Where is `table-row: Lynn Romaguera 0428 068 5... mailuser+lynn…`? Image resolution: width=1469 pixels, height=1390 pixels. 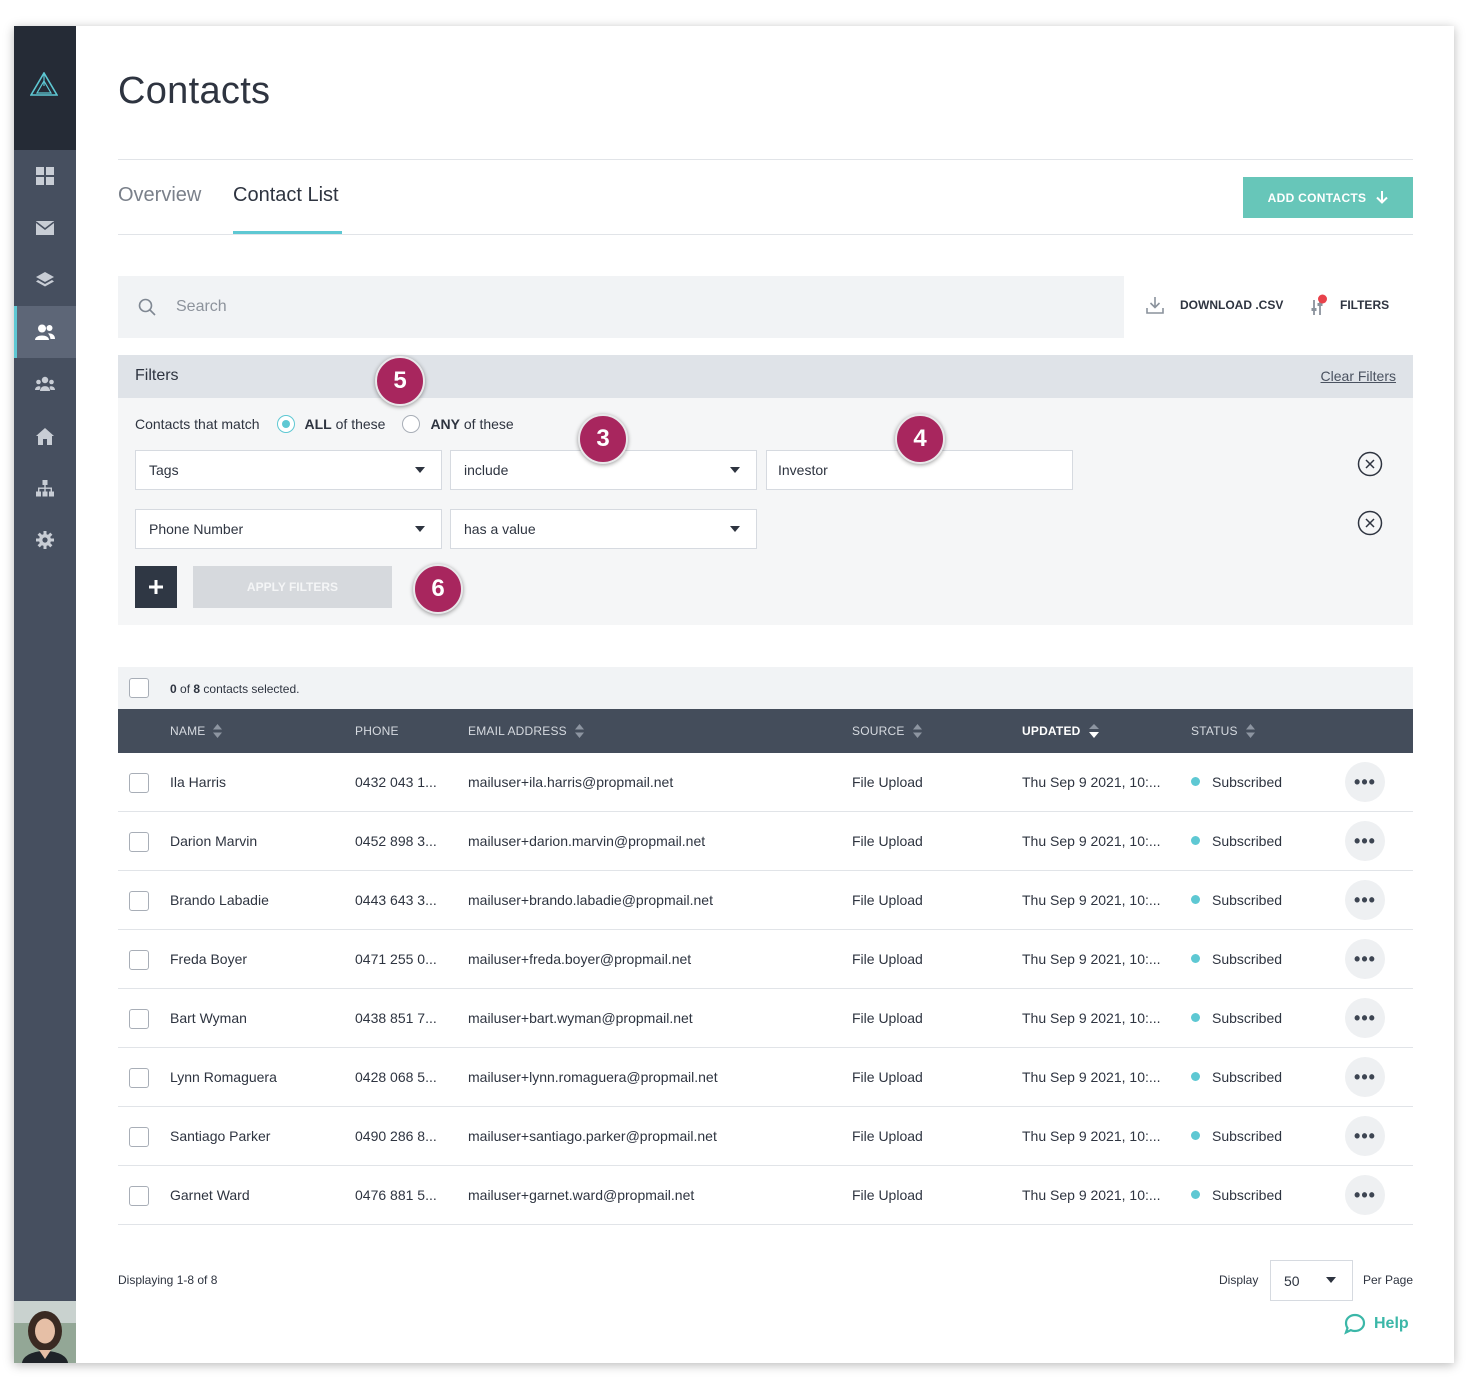 table-row: Lynn Romaguera 0428 068 5... mailuser+lynn… is located at coordinates (765, 1077).